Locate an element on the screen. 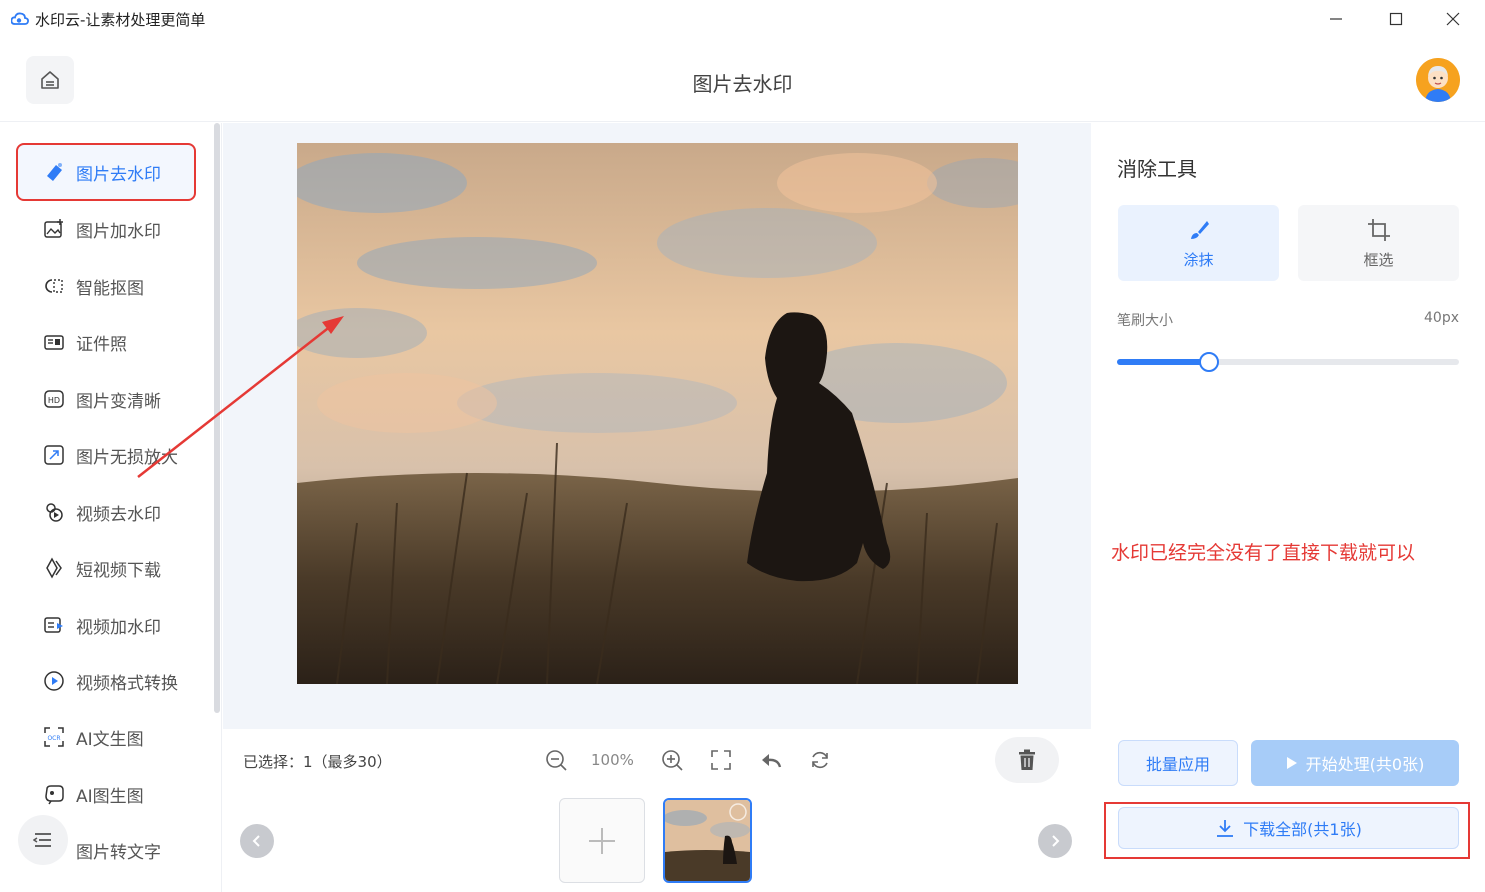 Image resolution: width=1485 pixels, height=892 pixels. batch-apply-button: 批量应用 is located at coordinates (1178, 763).